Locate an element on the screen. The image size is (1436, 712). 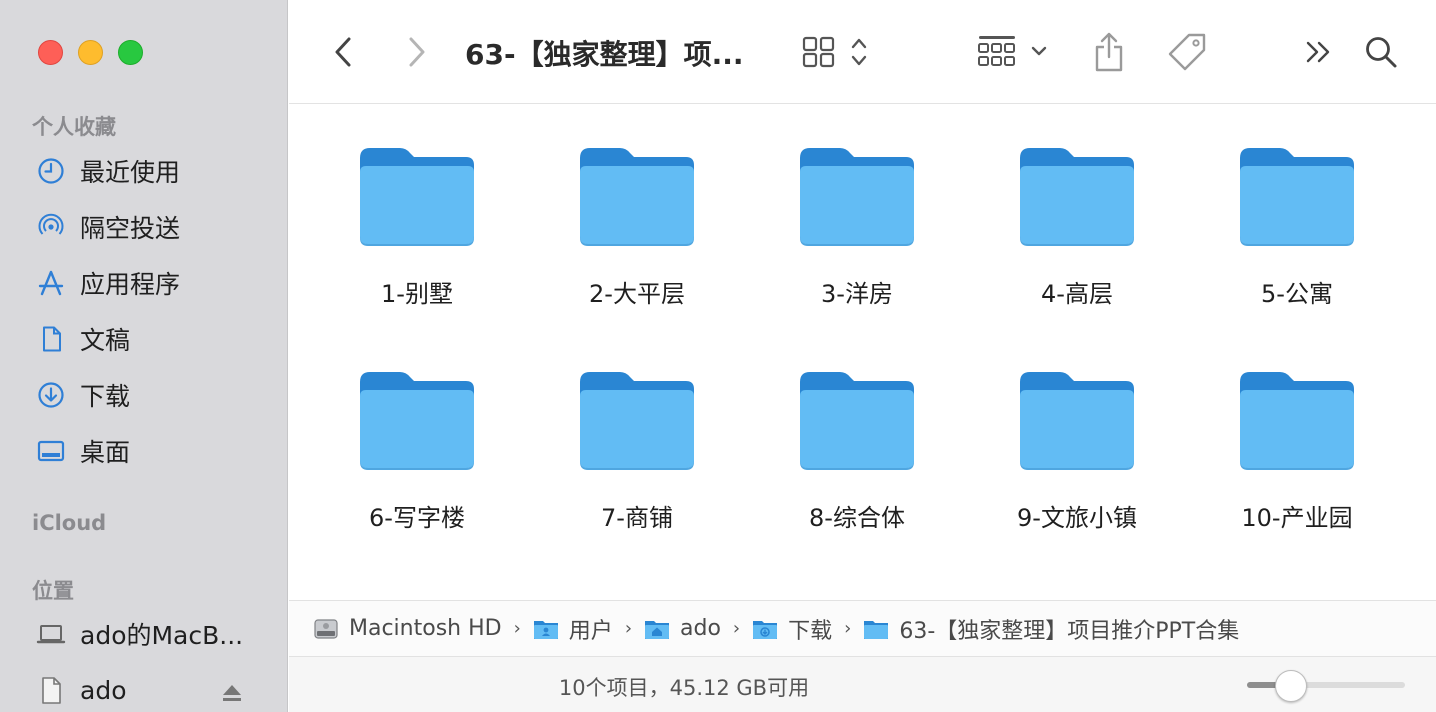
folder-item: 5-公寓 is located at coordinates (1297, 226).